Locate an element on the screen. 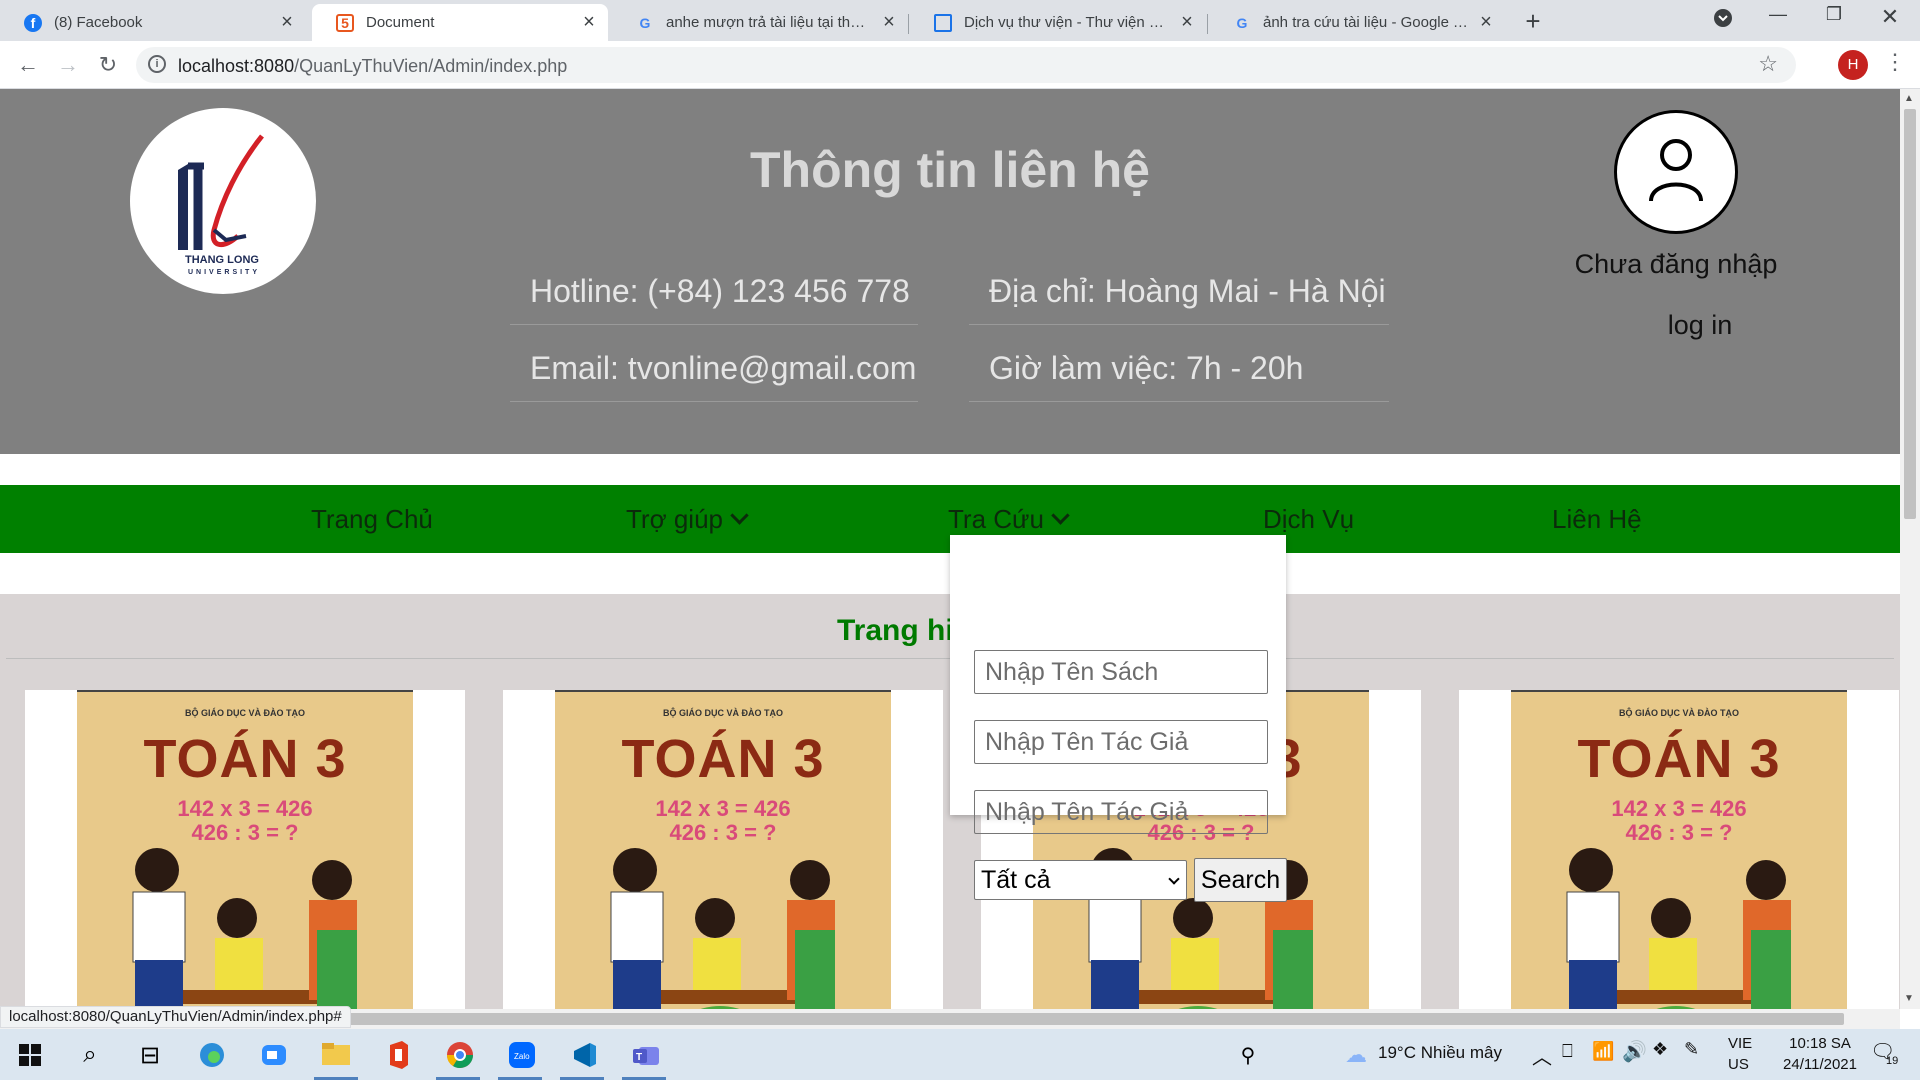 This screenshot has width=1920, height=1080. book-name-input: Nhập Tên Sách is located at coordinates (1121, 672).